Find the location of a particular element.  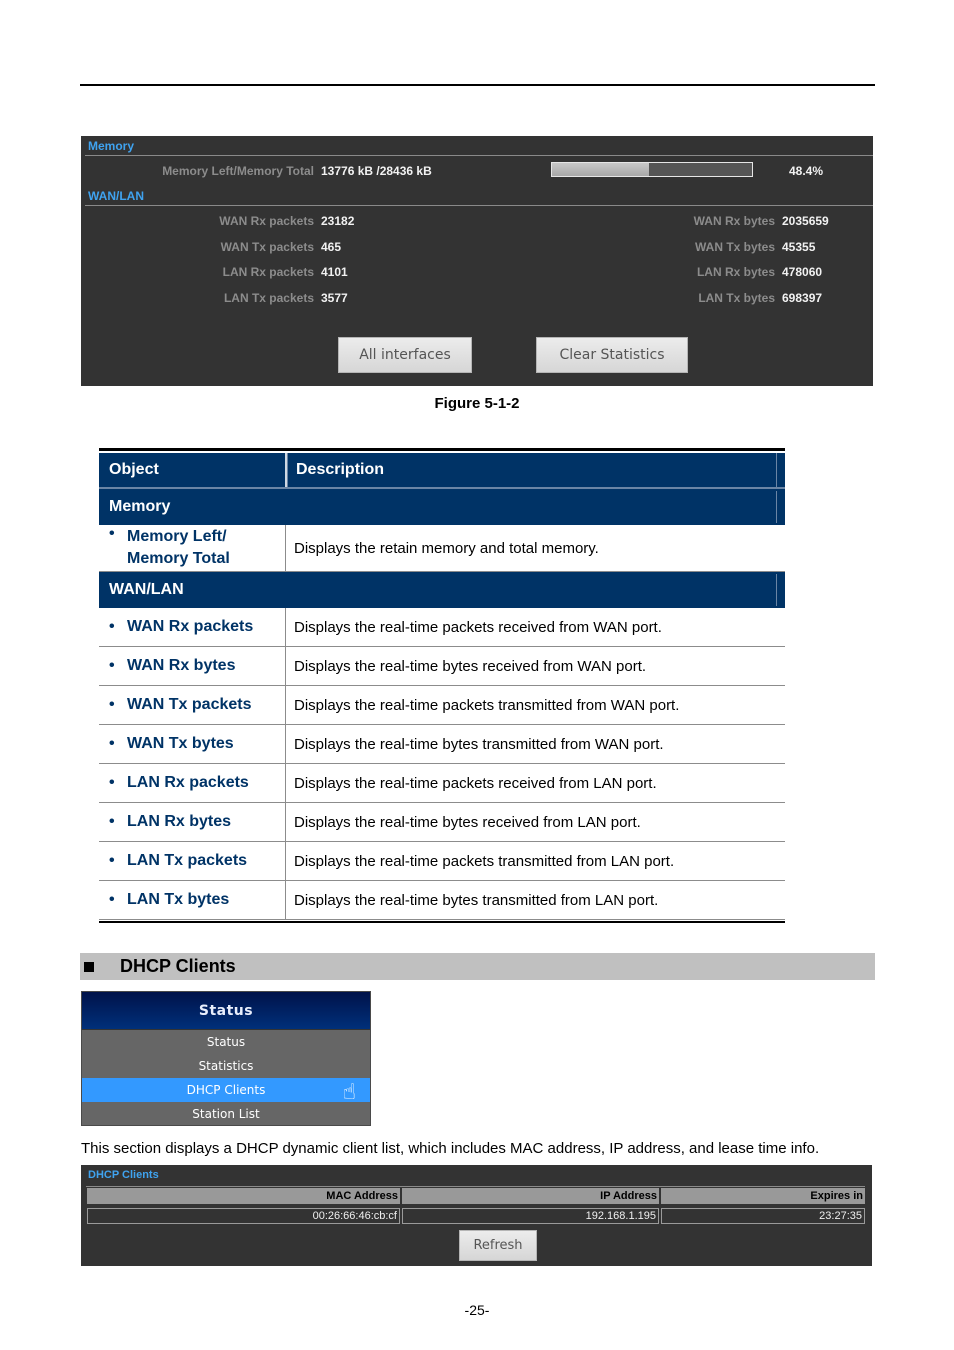

object-label: WAN Rx packets is located at coordinates (190, 626).